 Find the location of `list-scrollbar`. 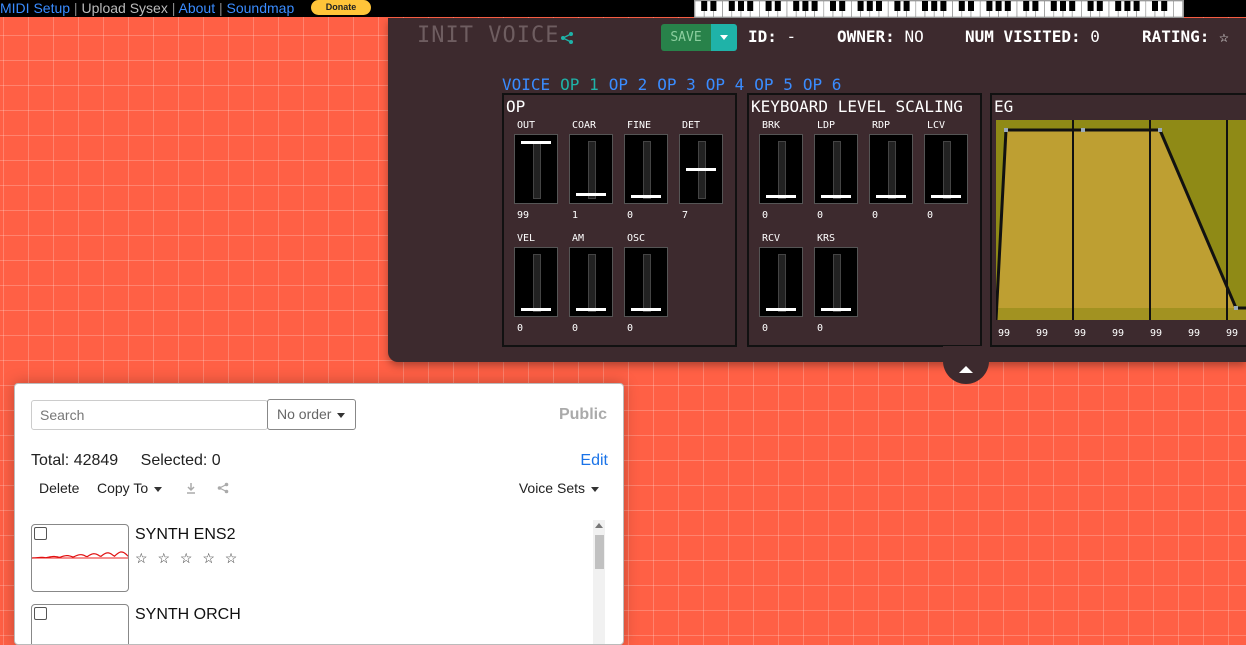

list-scrollbar is located at coordinates (599, 582).